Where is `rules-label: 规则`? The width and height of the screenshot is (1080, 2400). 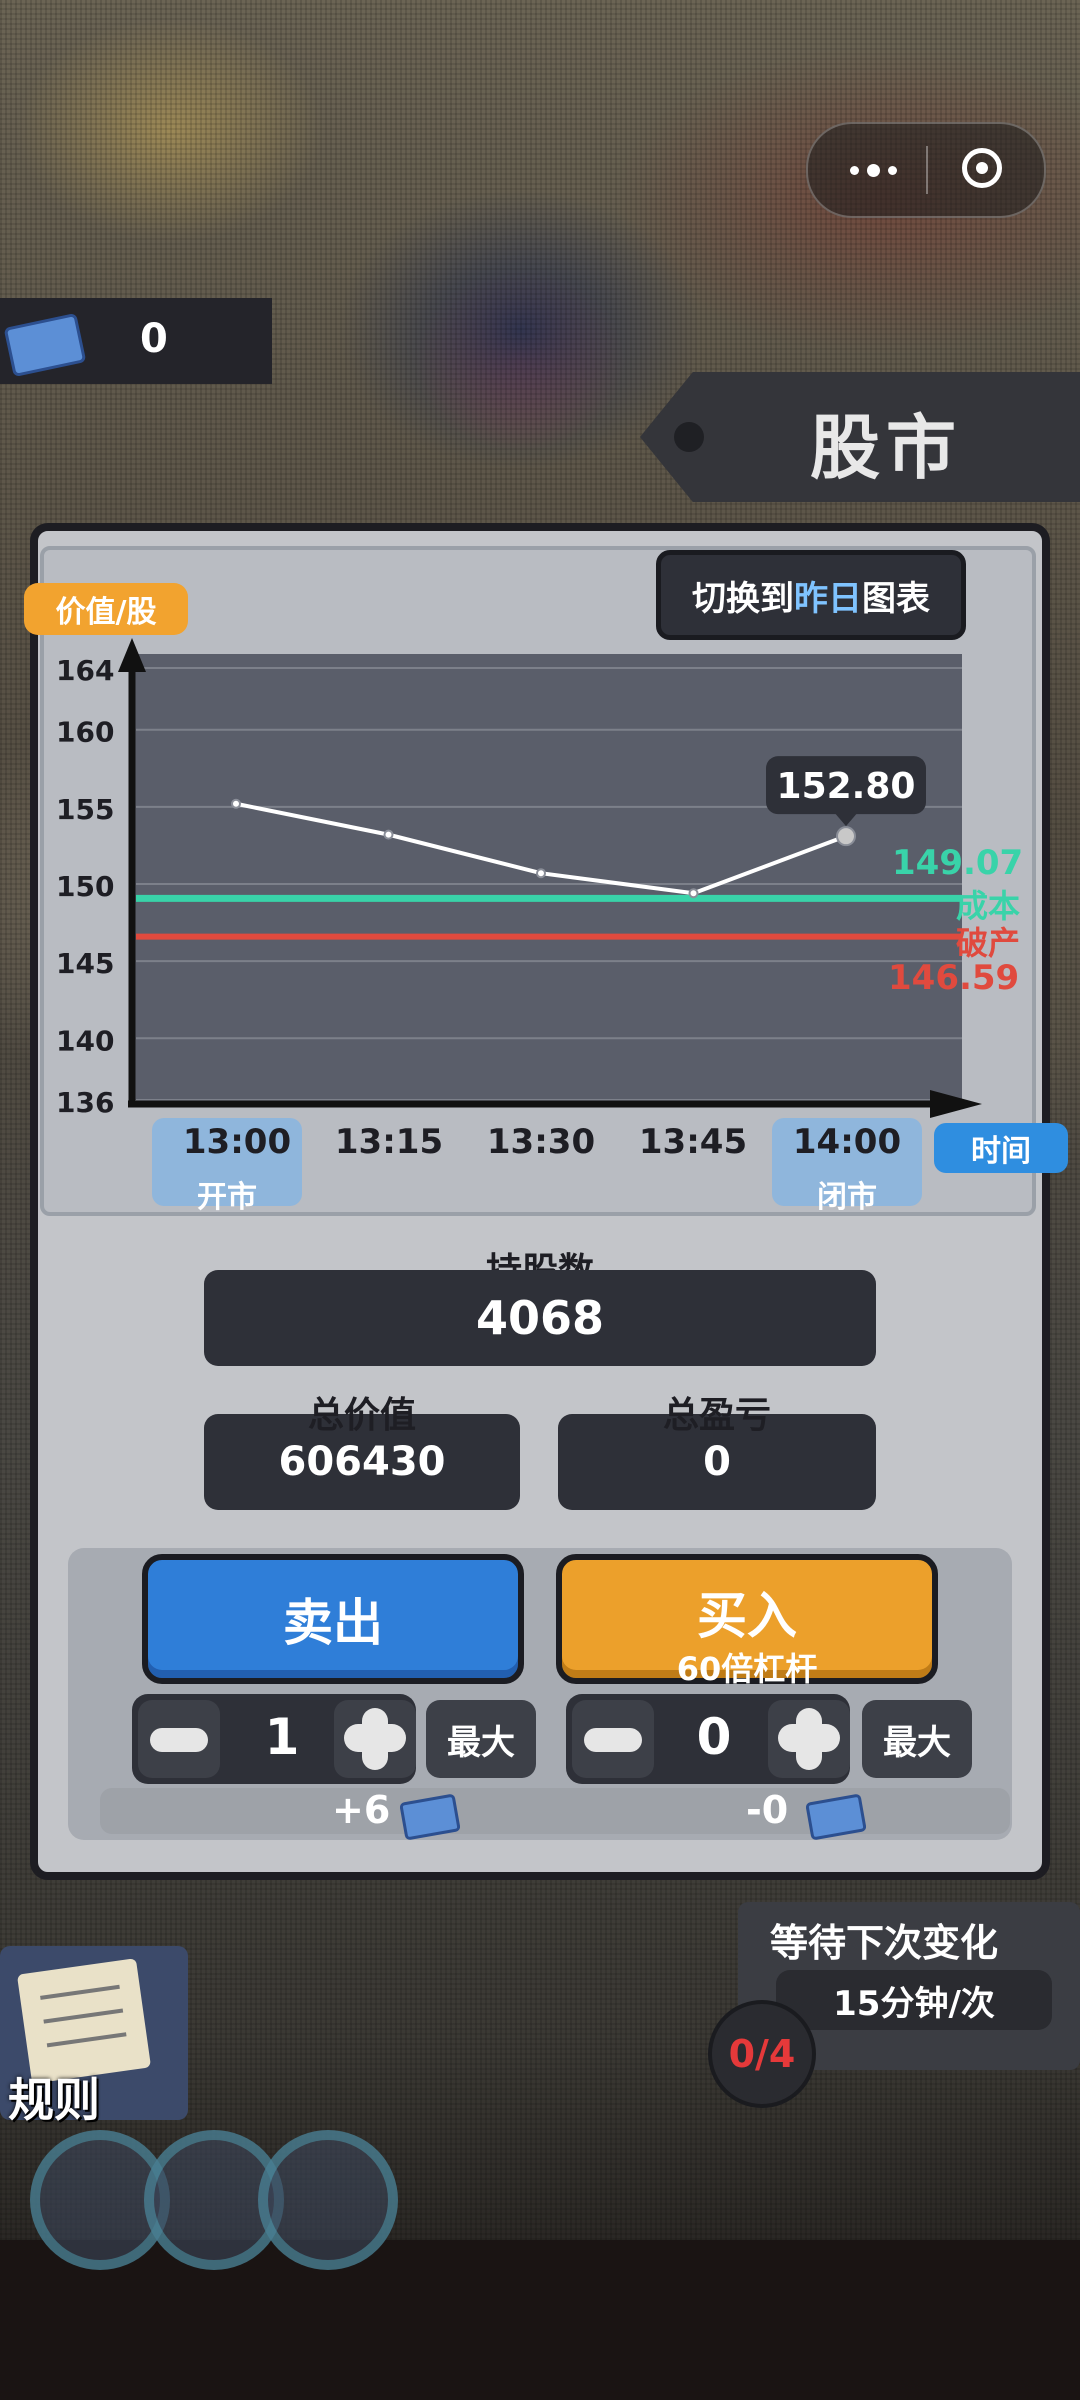
rules-label: 规则 is located at coordinates (54, 2100).